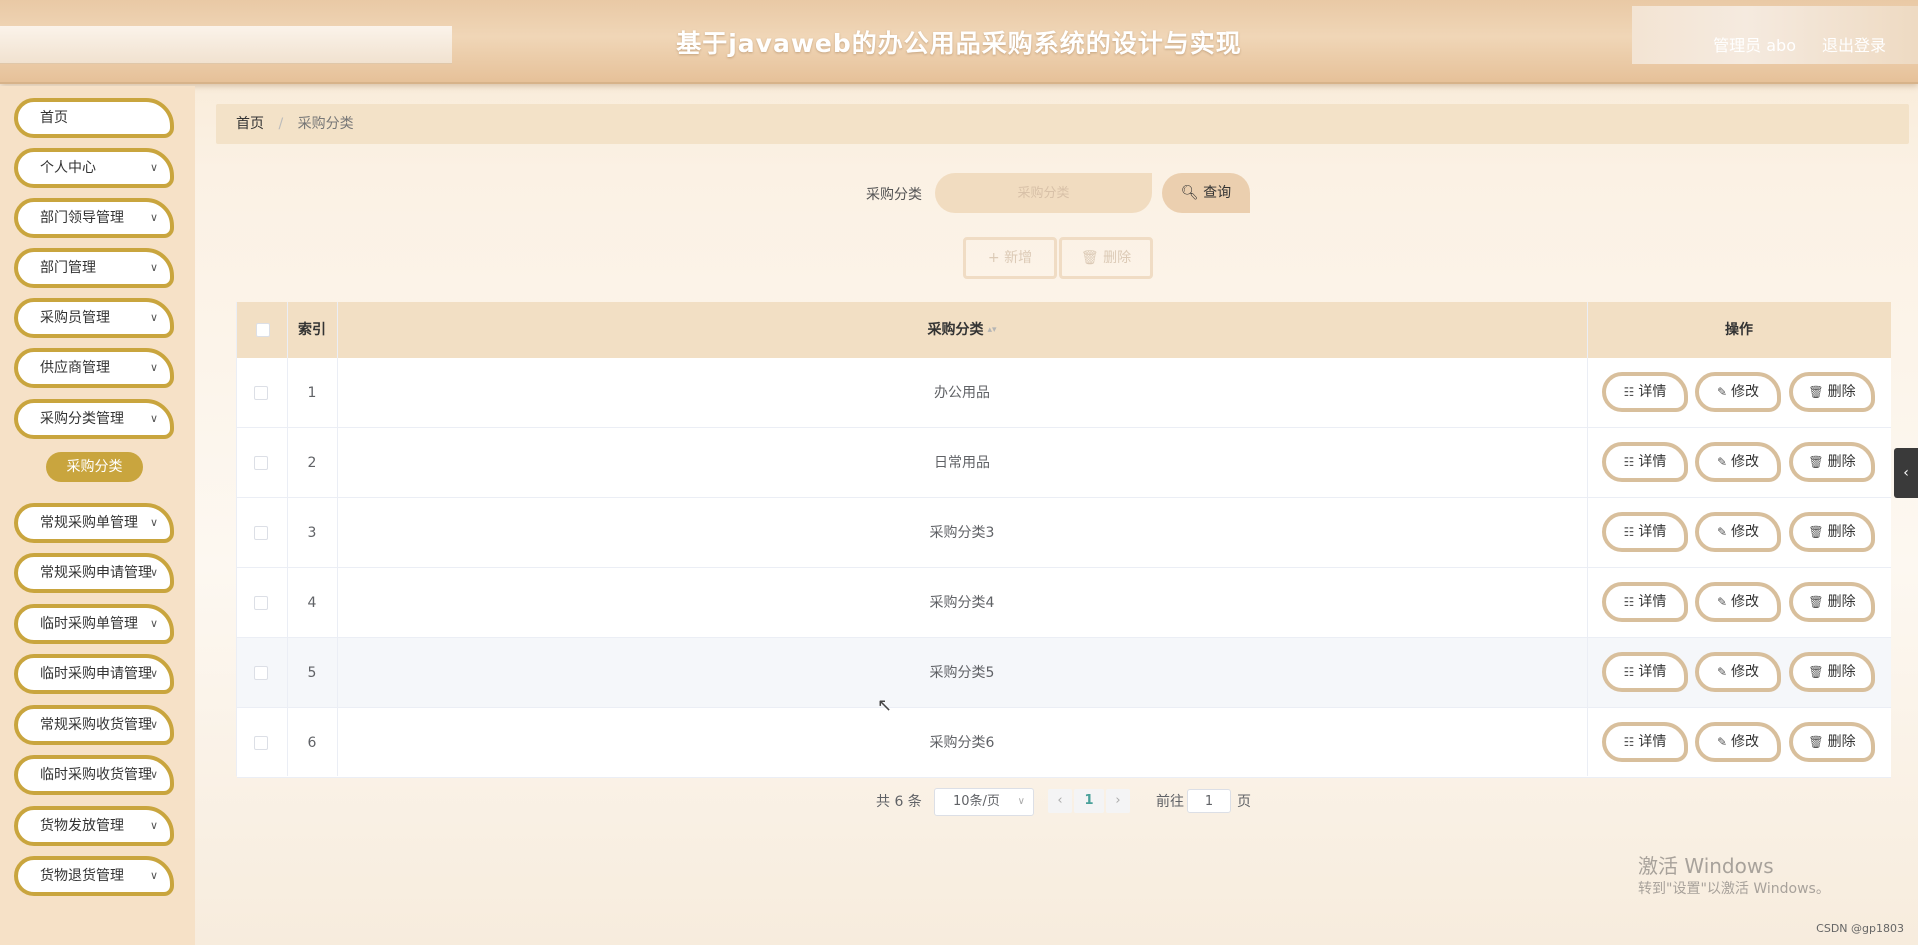 This screenshot has width=1918, height=945. Describe the element at coordinates (991, 330) in the screenshot. I see `sort-icon: ▴▾` at that location.